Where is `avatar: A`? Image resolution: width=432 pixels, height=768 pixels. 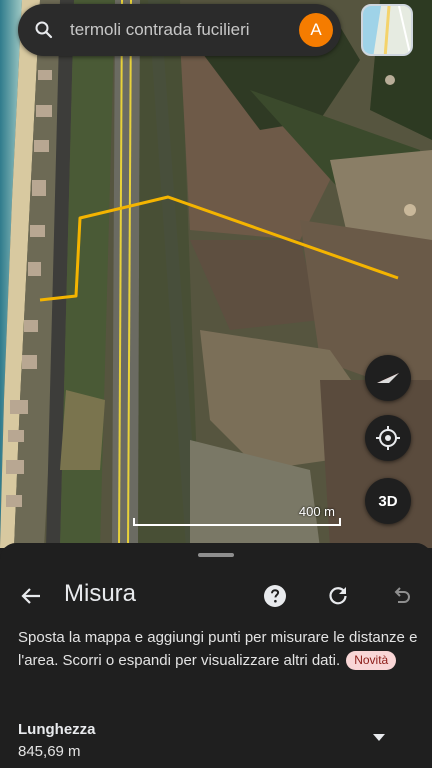
avatar: A is located at coordinates (316, 30).